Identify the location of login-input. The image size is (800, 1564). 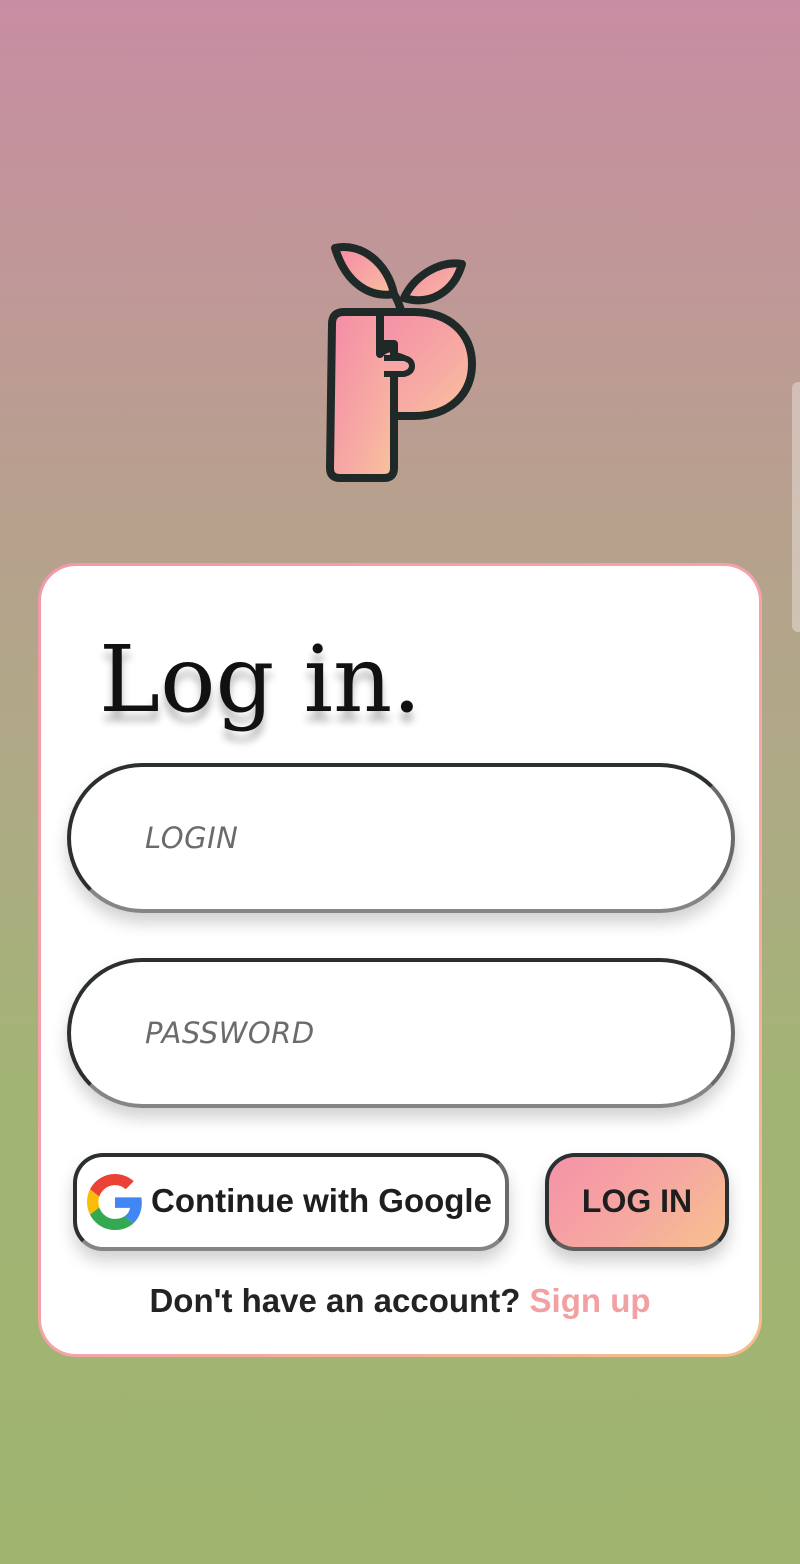
(425, 838).